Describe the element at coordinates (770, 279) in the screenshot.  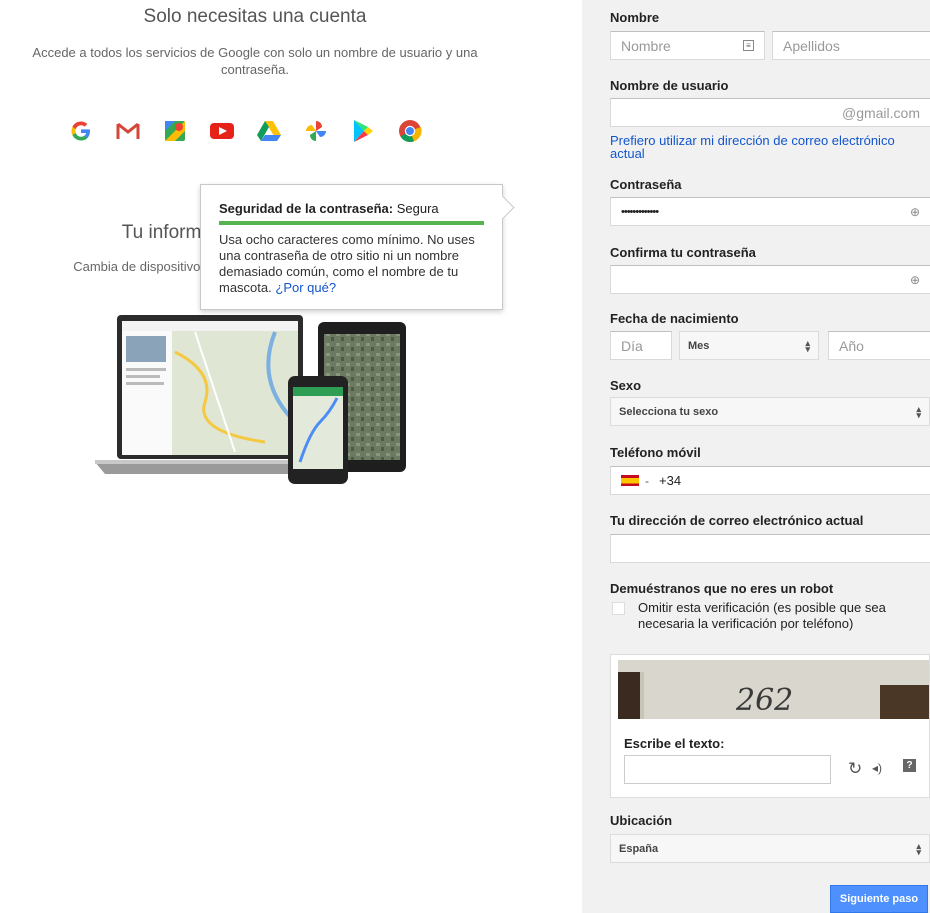
I see `confirm-password-field: ⊕` at that location.